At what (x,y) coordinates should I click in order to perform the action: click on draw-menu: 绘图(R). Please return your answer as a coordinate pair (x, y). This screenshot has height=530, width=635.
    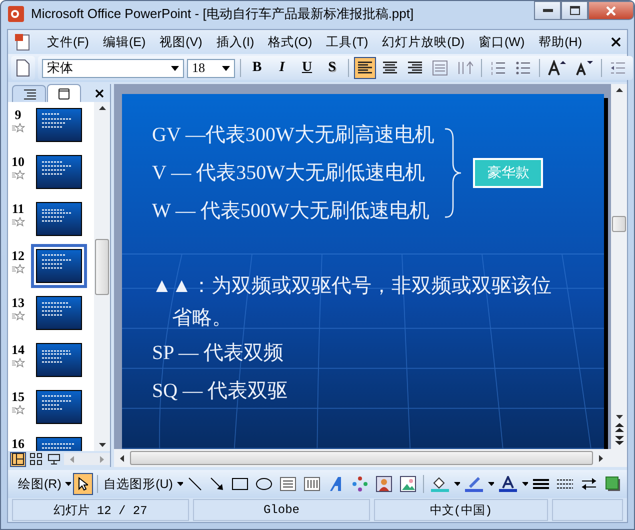
    Looking at the image, I should click on (40, 484).